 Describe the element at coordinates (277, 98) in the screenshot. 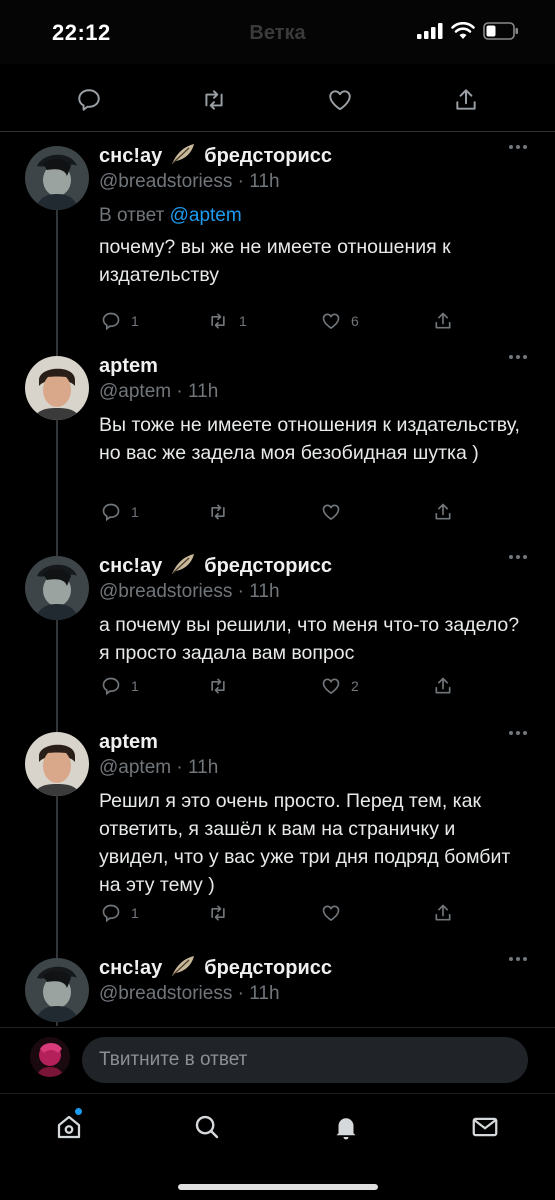

I see `tweet-action-bar` at that location.